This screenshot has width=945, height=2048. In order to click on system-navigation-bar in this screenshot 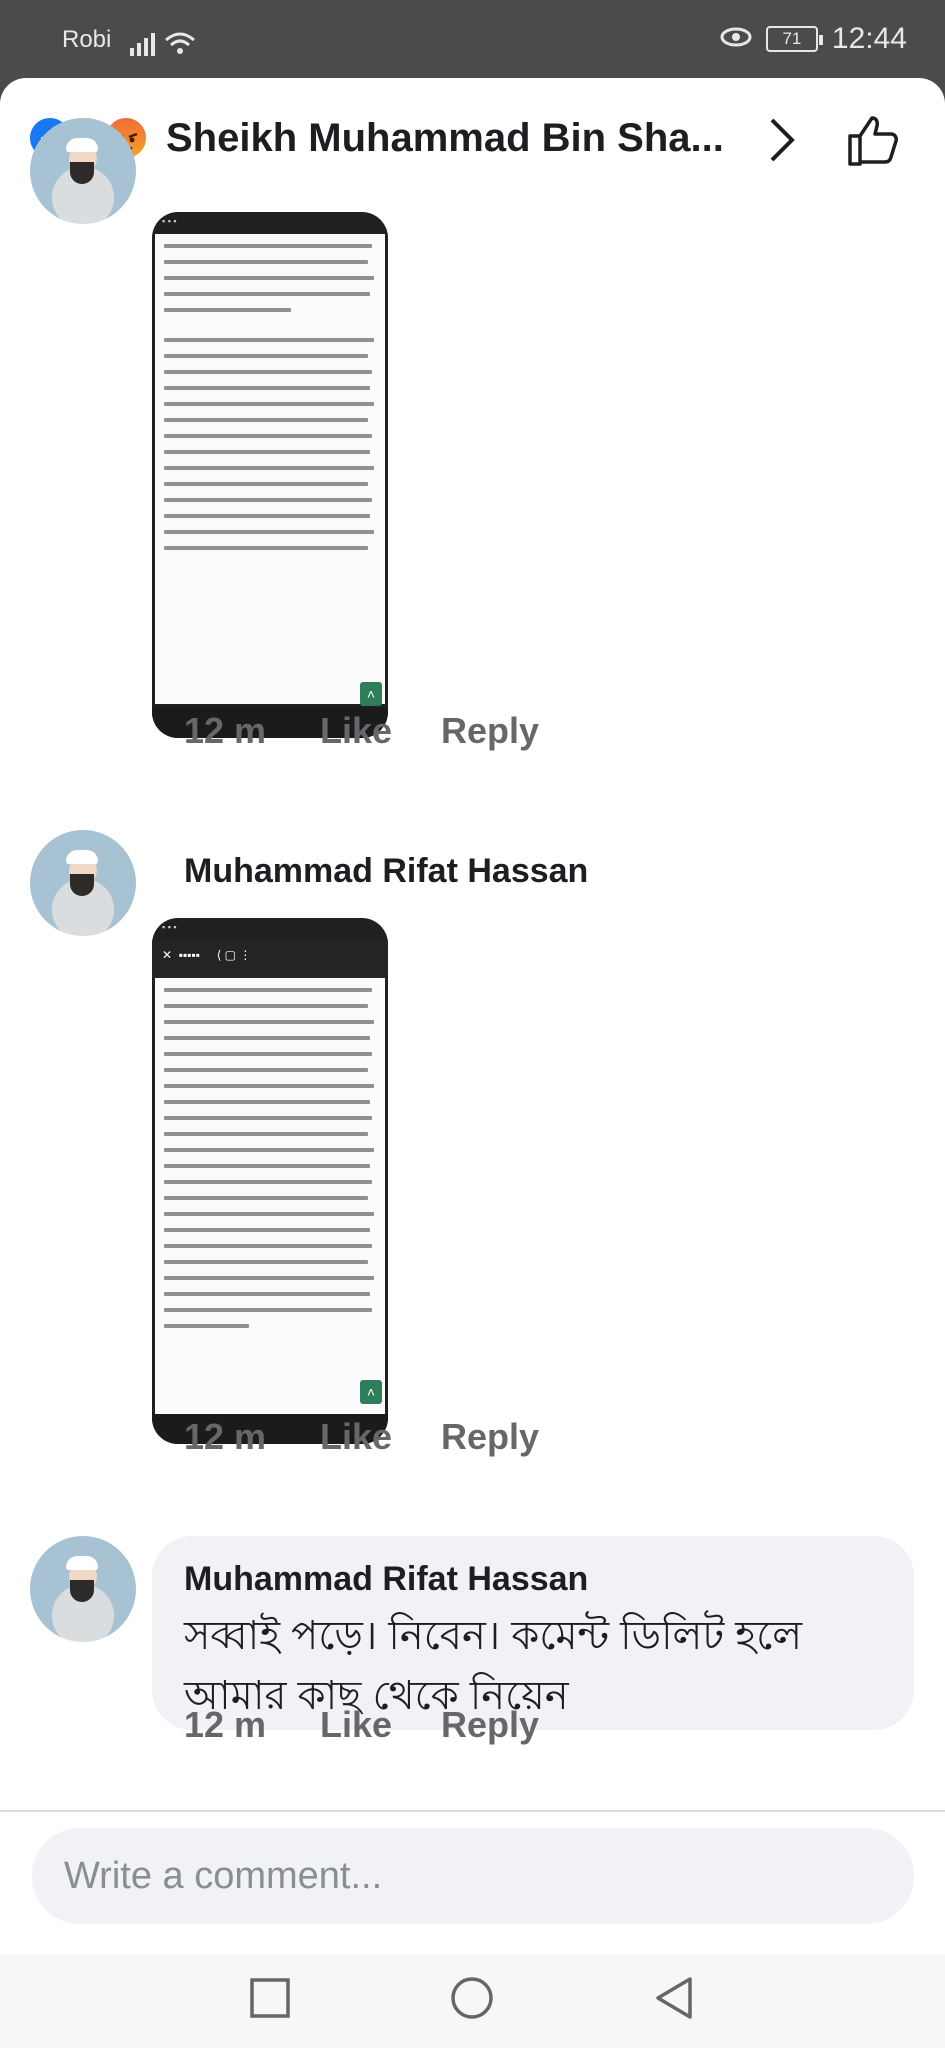, I will do `click(472, 2001)`.